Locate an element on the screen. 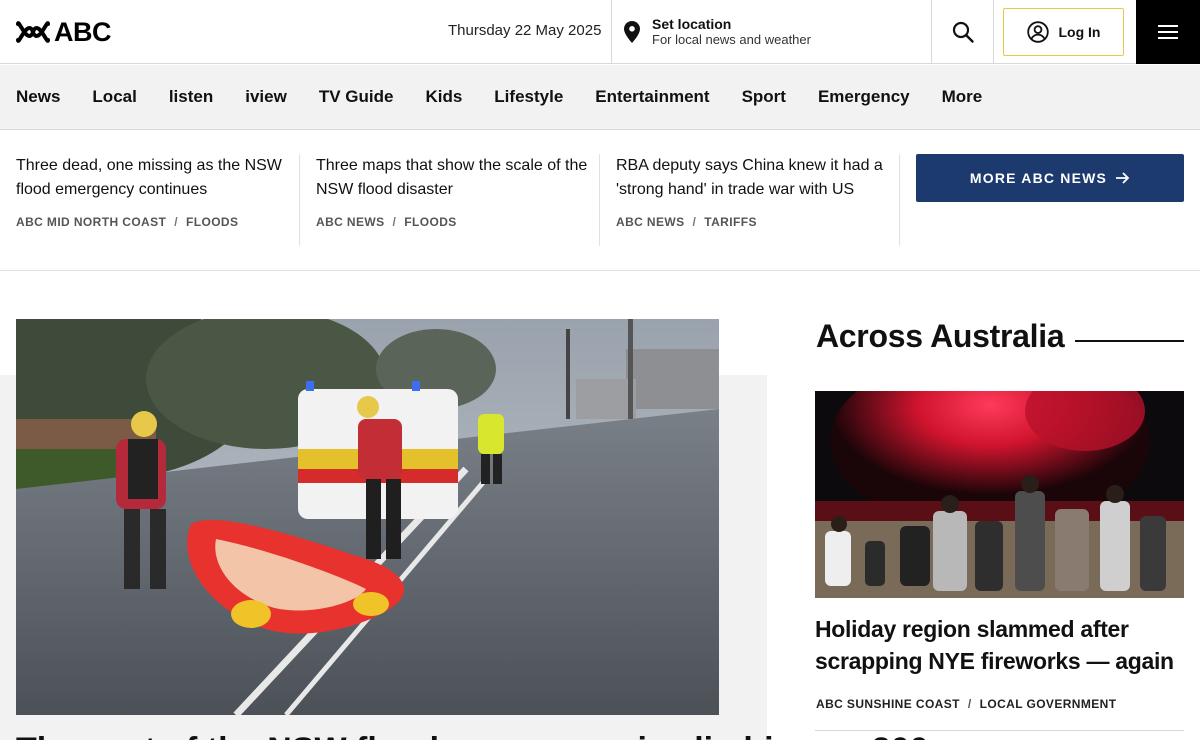 Image resolution: width=1200 pixels, height=740 pixels. across-australia-heading: Across Australia is located at coordinates (940, 336).